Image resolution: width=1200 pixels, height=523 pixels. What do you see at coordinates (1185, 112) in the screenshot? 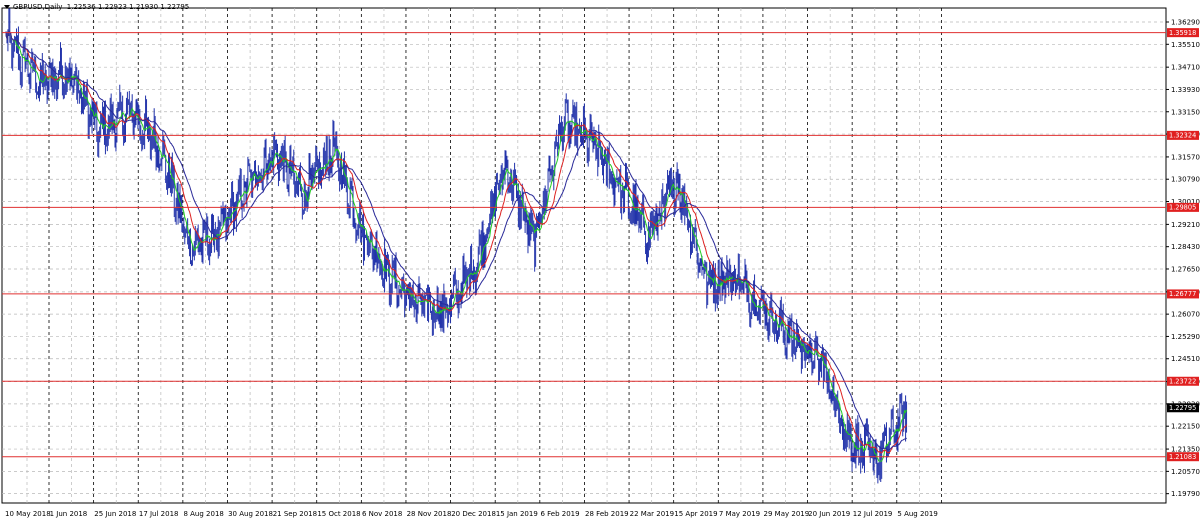
I see `y-tick-label: 1.33150` at bounding box center [1185, 112].